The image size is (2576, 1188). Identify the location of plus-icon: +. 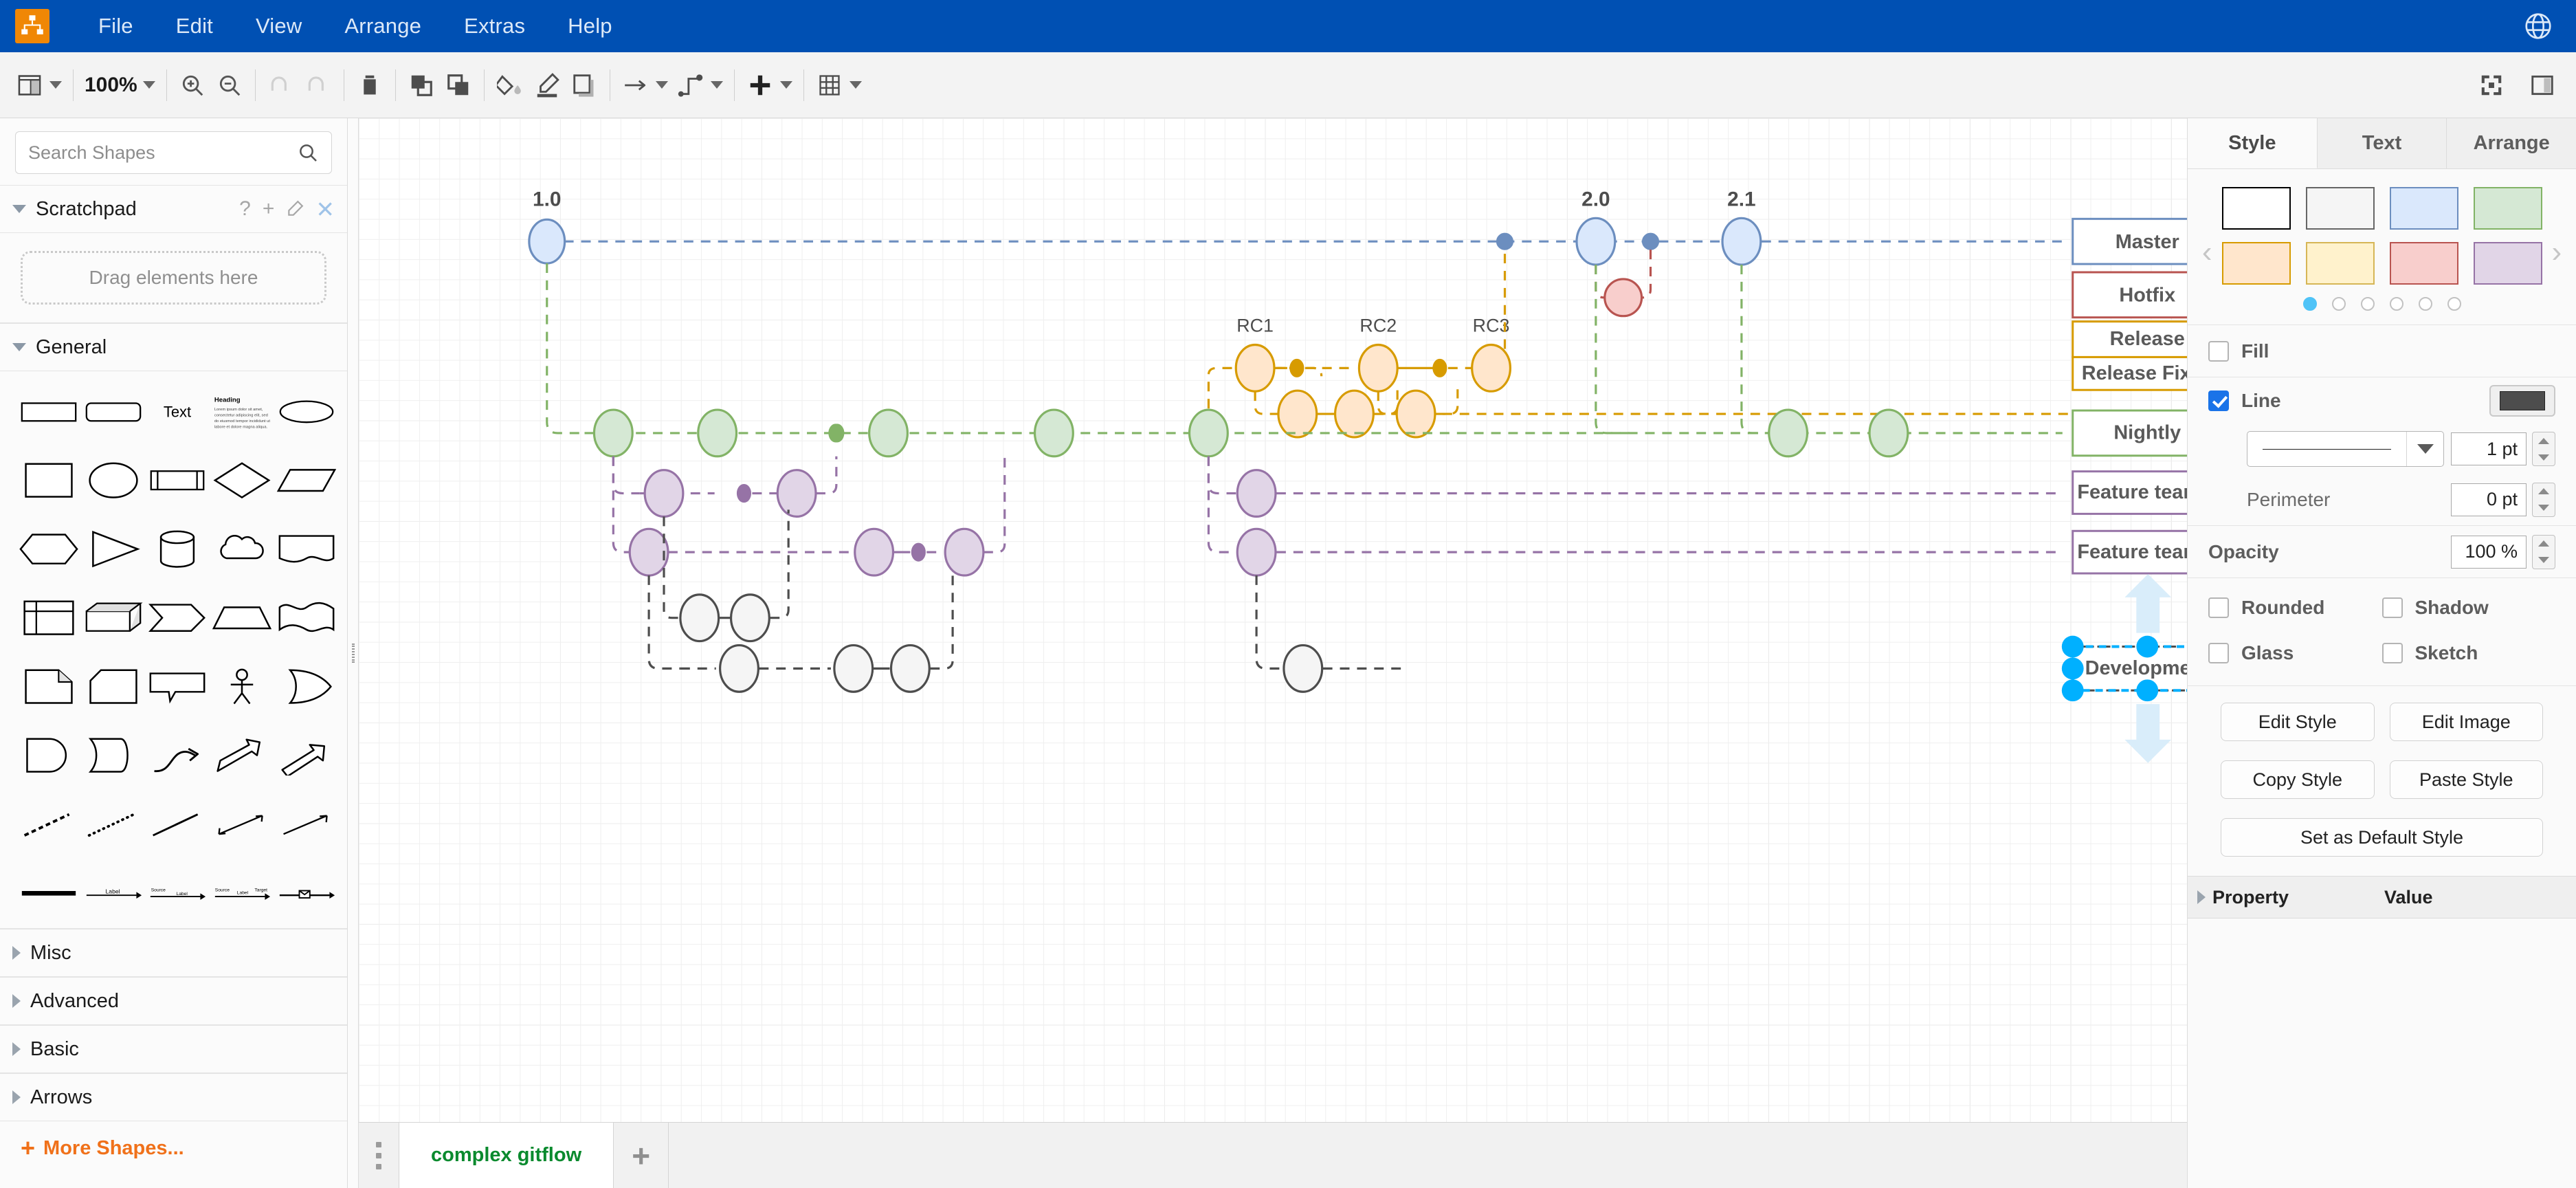
(269, 209).